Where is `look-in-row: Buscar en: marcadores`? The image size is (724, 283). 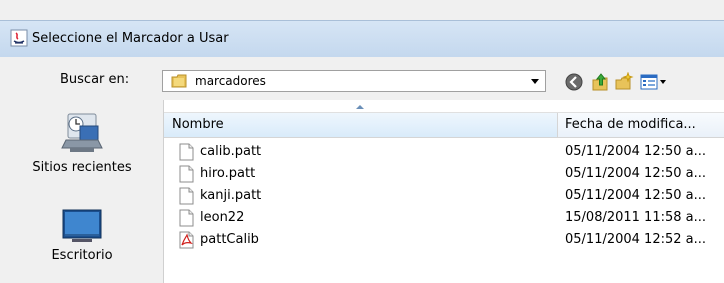 look-in-row: Buscar en: marcadores is located at coordinates (362, 77).